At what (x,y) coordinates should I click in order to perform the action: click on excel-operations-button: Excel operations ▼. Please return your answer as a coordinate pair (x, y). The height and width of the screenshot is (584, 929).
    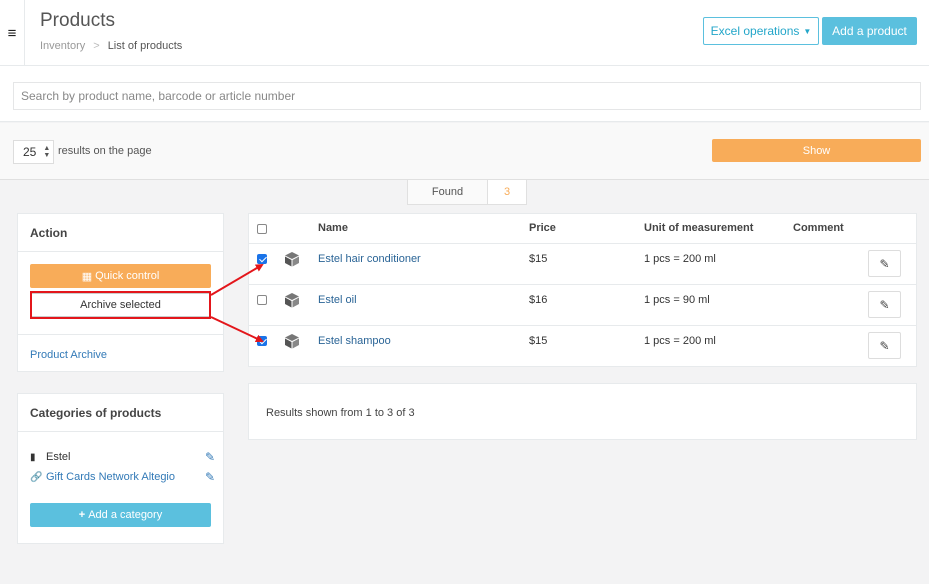
    Looking at the image, I should click on (761, 31).